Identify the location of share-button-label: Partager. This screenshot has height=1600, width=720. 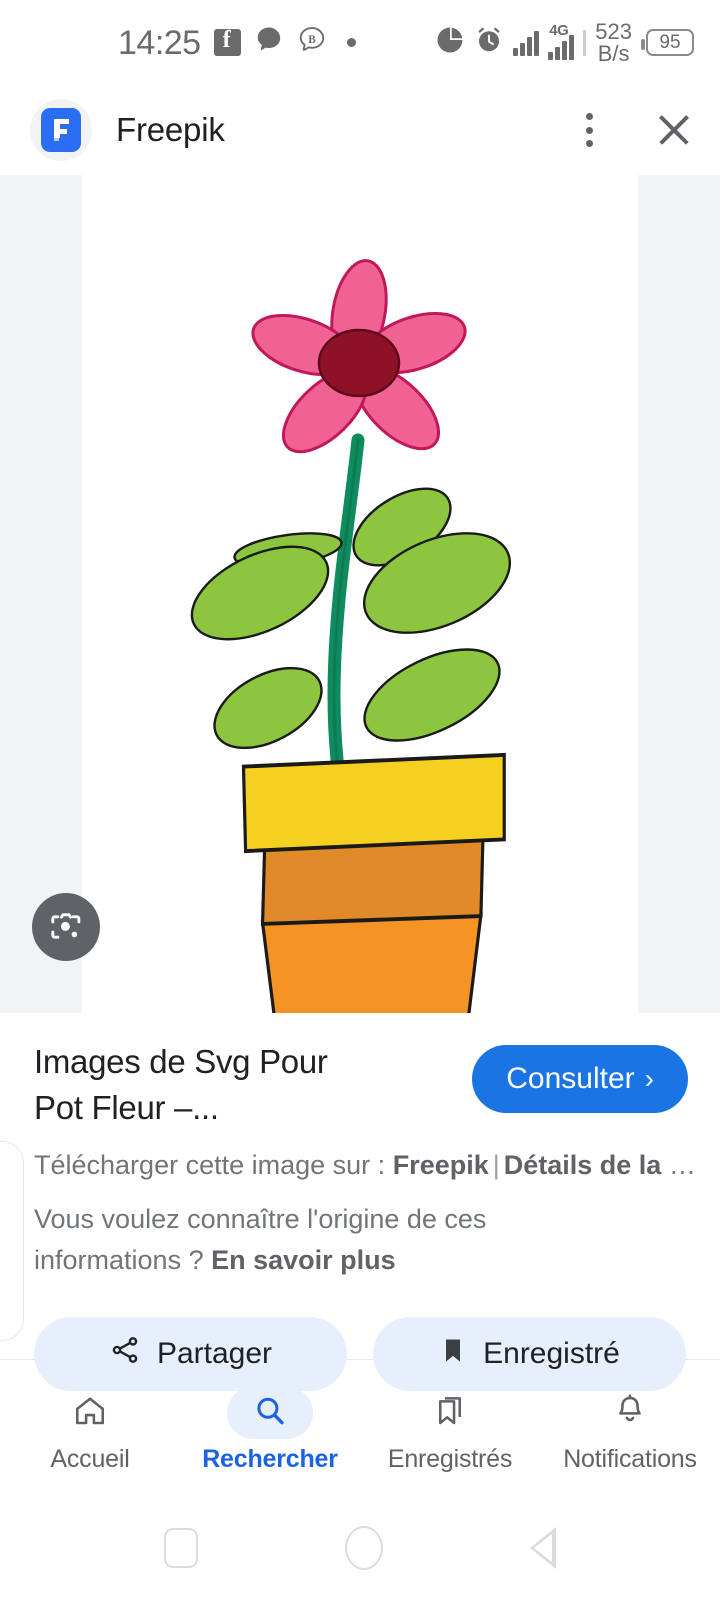
(214, 1353).